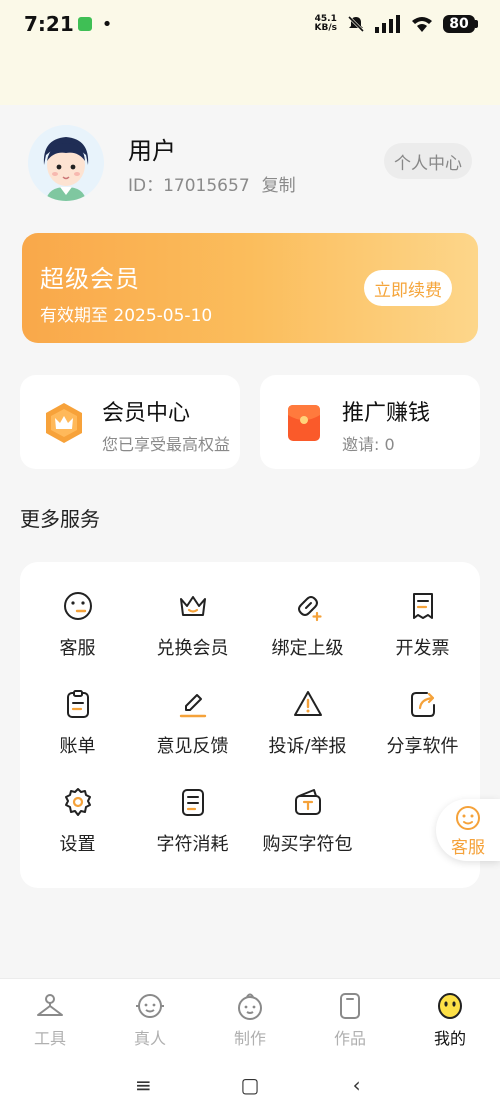 The width and height of the screenshot is (500, 1111). What do you see at coordinates (50, 1018) in the screenshot?
I see `tab-tools: 工具` at bounding box center [50, 1018].